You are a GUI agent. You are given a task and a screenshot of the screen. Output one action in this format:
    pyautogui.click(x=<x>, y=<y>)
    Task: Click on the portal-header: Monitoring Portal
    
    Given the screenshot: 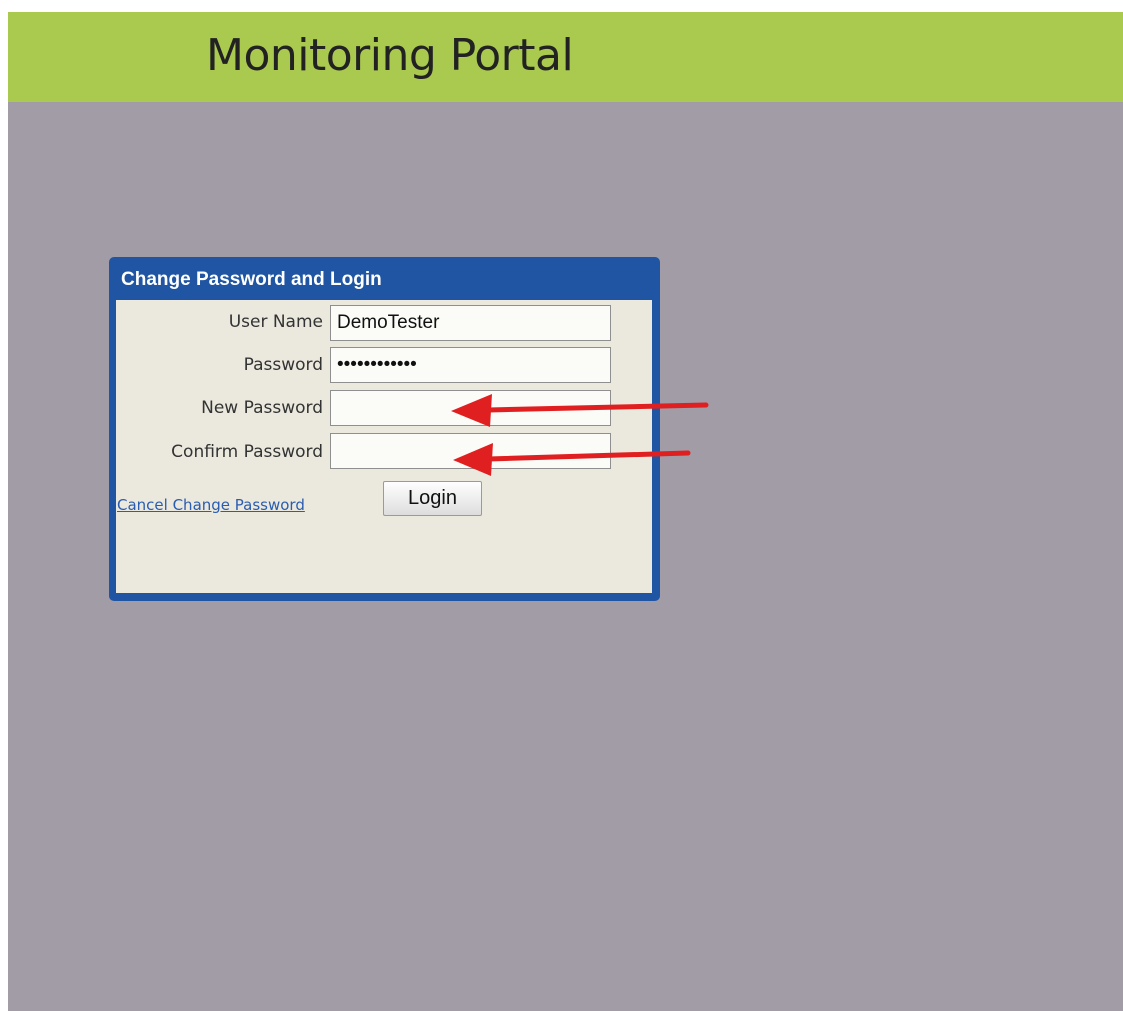 What is the action you would take?
    pyautogui.click(x=565, y=57)
    